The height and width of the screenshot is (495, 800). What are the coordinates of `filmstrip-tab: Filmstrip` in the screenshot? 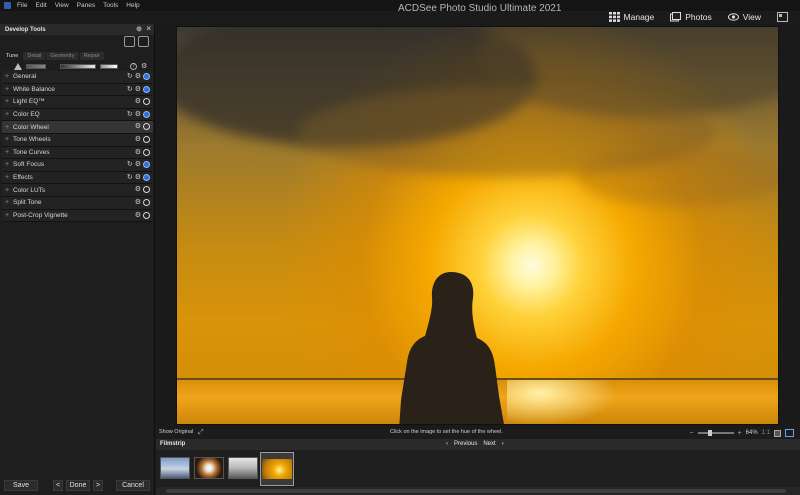 It's located at (172, 444).